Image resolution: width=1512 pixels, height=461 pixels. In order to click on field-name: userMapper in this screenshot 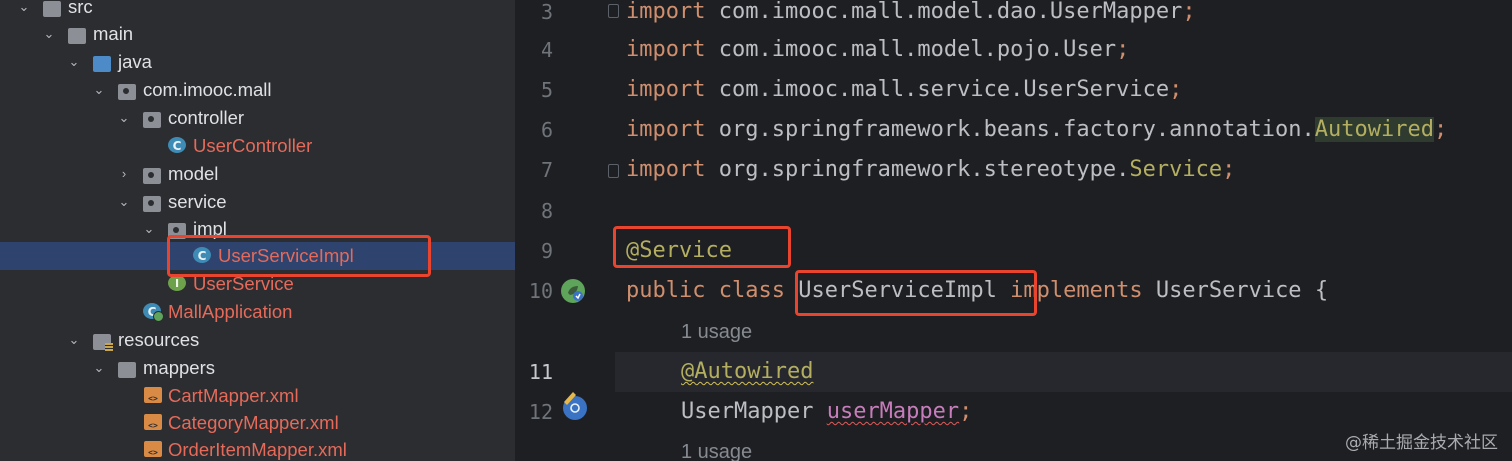, I will do `click(893, 411)`.